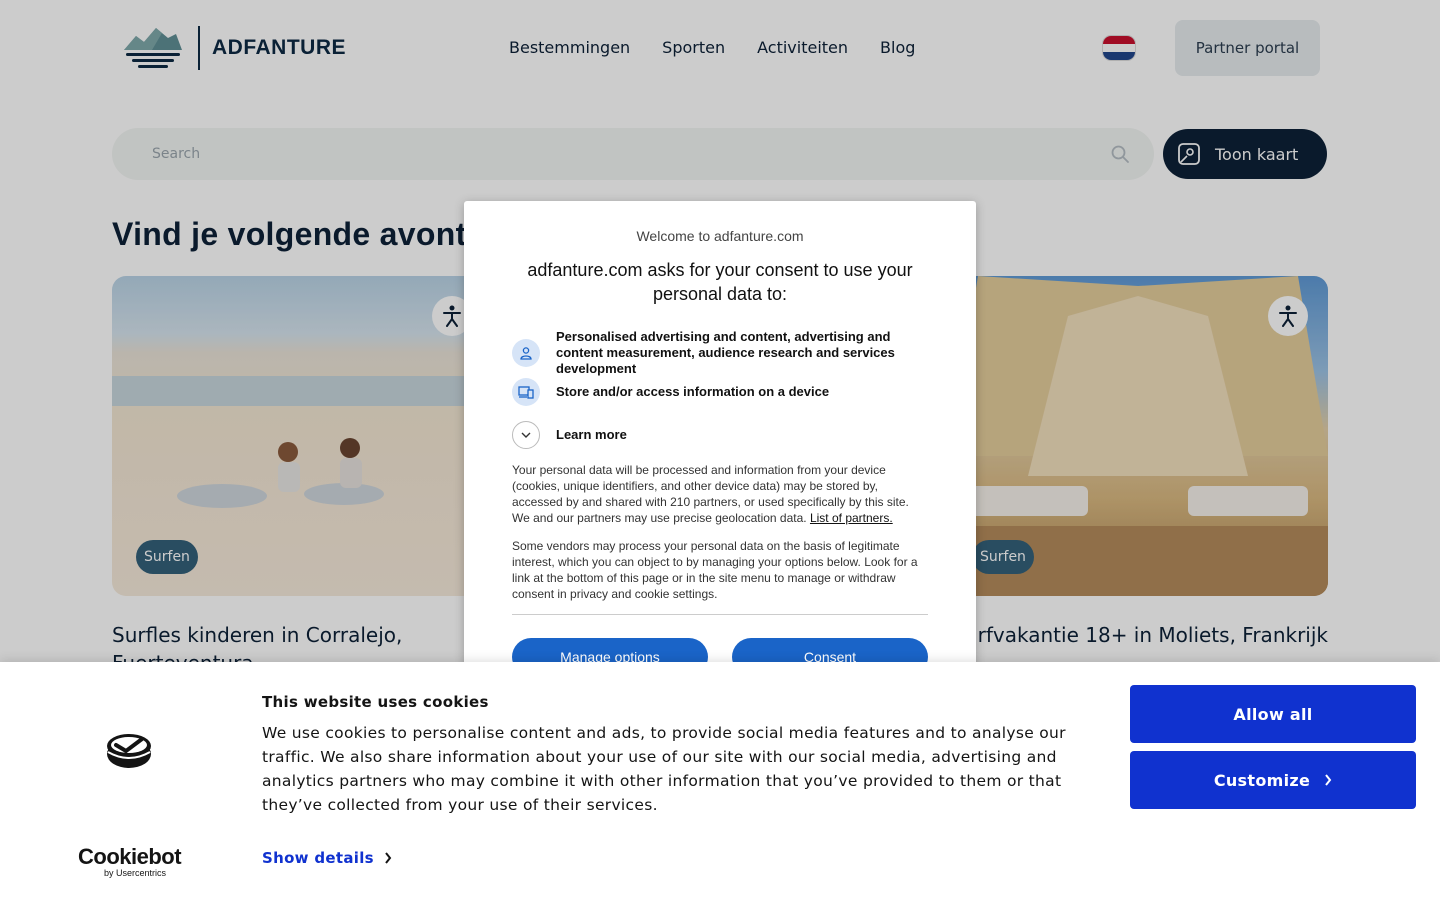 This screenshot has width=1440, height=900. I want to click on list-of-partners-link: List of partners., so click(851, 518).